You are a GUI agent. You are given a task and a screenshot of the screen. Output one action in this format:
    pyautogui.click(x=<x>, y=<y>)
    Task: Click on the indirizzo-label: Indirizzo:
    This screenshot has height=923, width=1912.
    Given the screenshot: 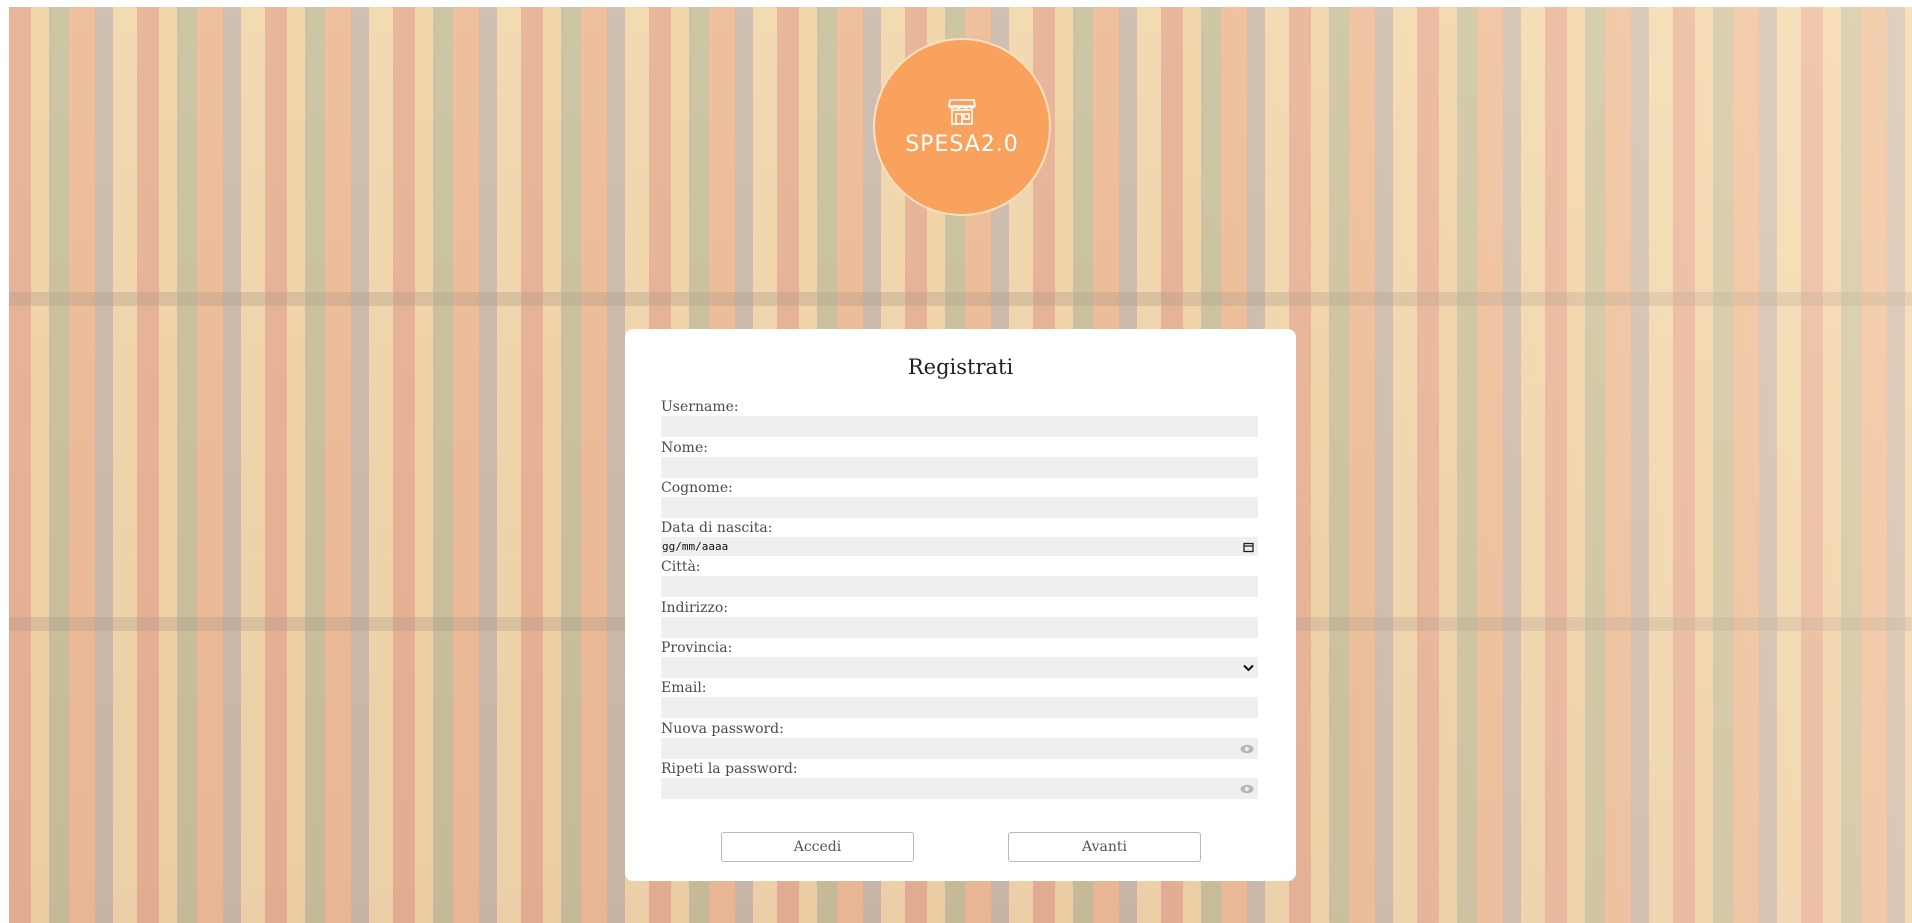 What is the action you would take?
    pyautogui.click(x=695, y=608)
    